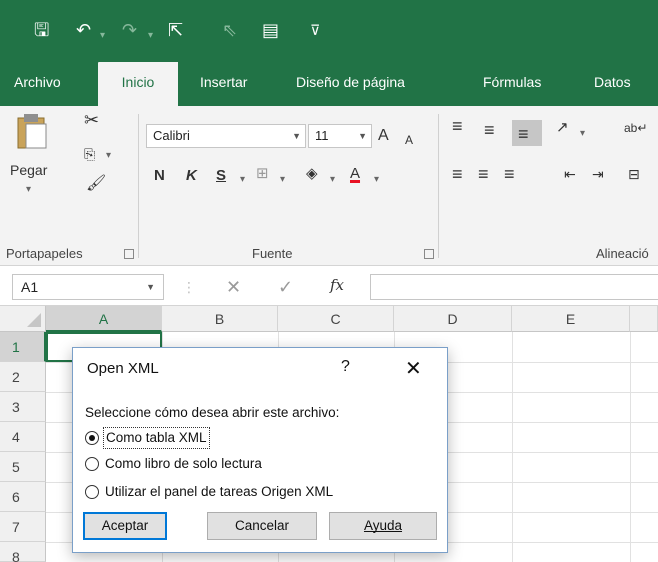 The width and height of the screenshot is (658, 562). I want to click on row-header: 5, so click(23, 467).